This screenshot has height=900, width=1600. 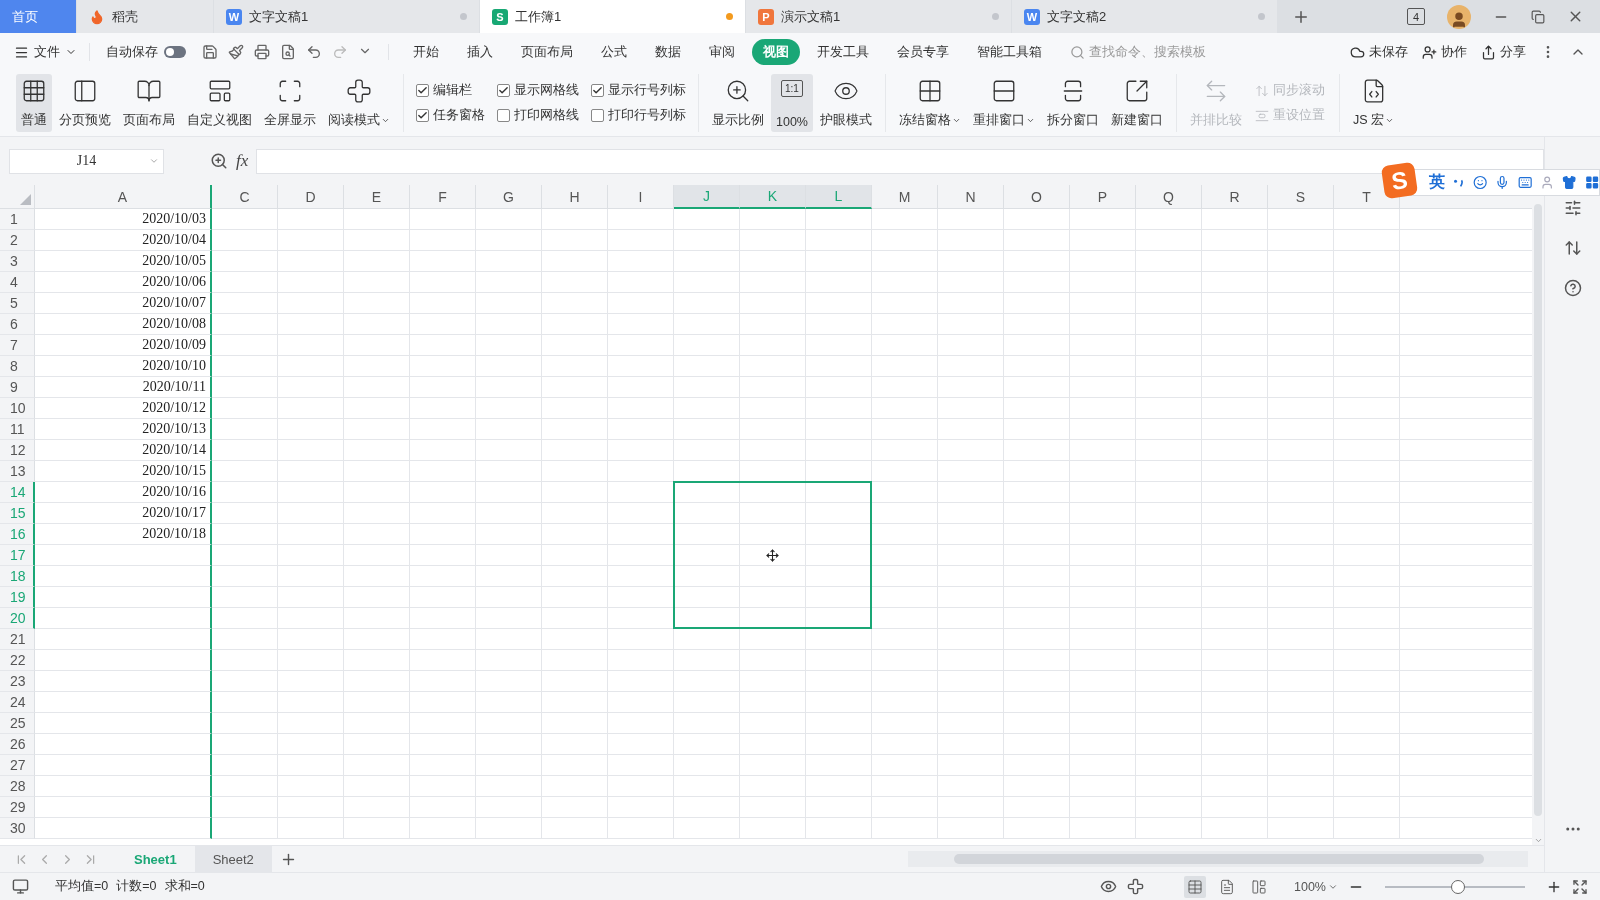 What do you see at coordinates (123, 282) in the screenshot?
I see `table-cell: 2020/10/06` at bounding box center [123, 282].